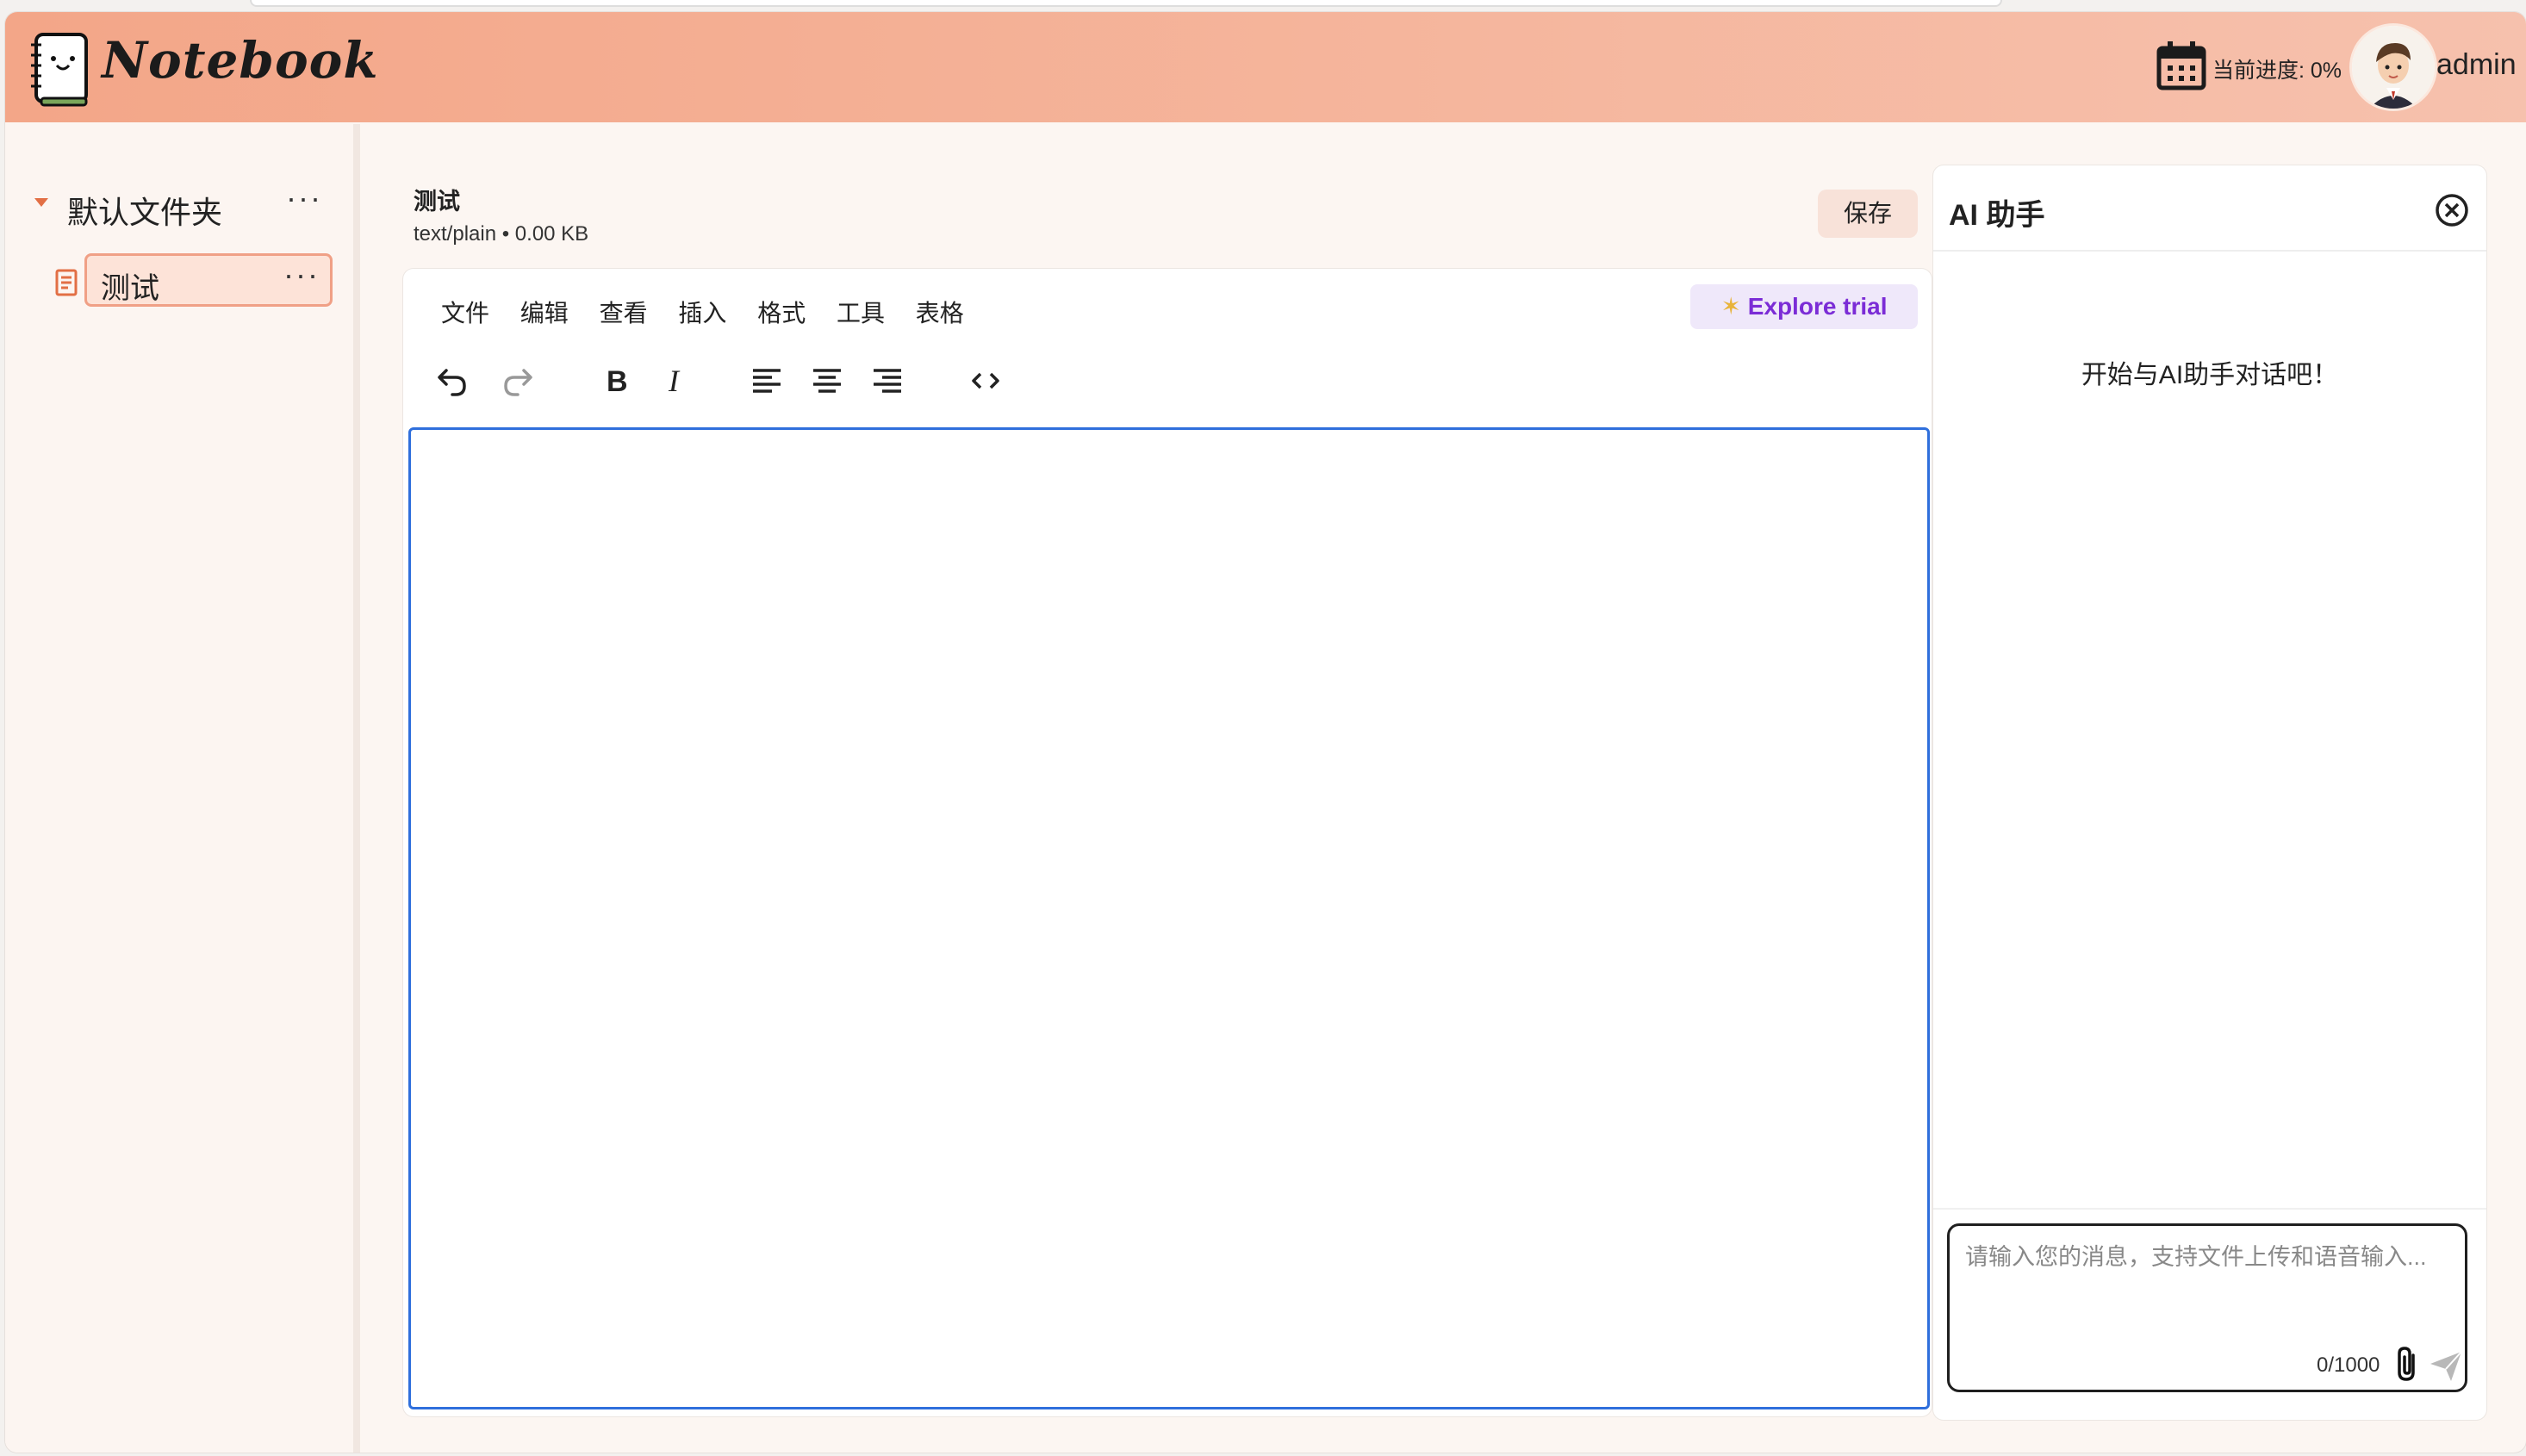 The width and height of the screenshot is (2526, 1456). I want to click on folder-item: 默认文件夹 ···, so click(181, 206).